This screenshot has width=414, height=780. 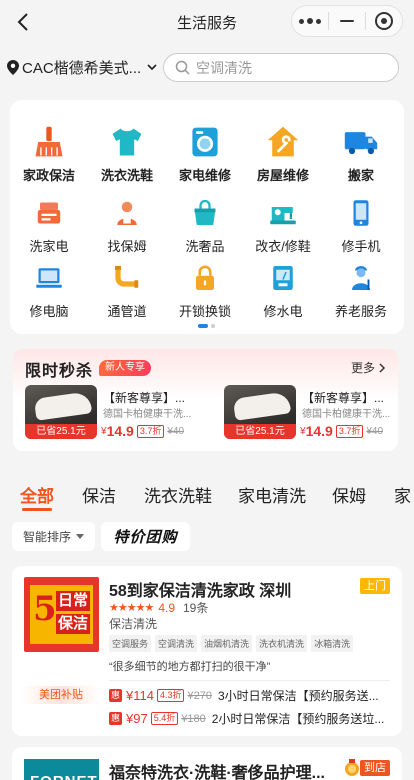 What do you see at coordinates (73, 601) in the screenshot?
I see `logo-text: 日常` at bounding box center [73, 601].